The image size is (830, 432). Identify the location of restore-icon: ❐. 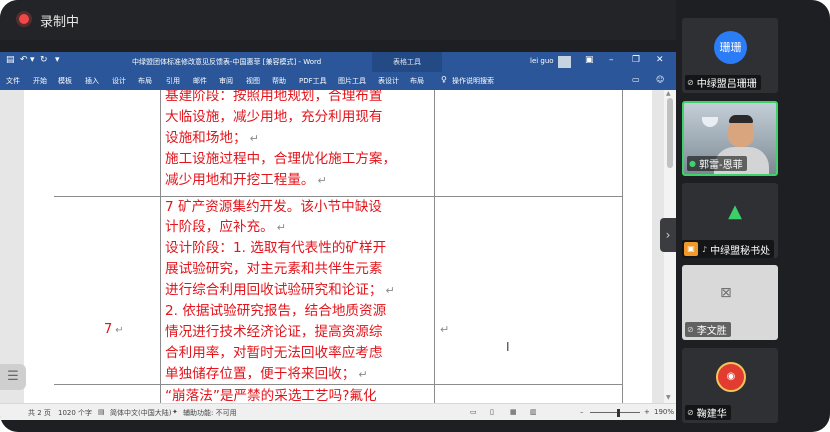
(636, 60).